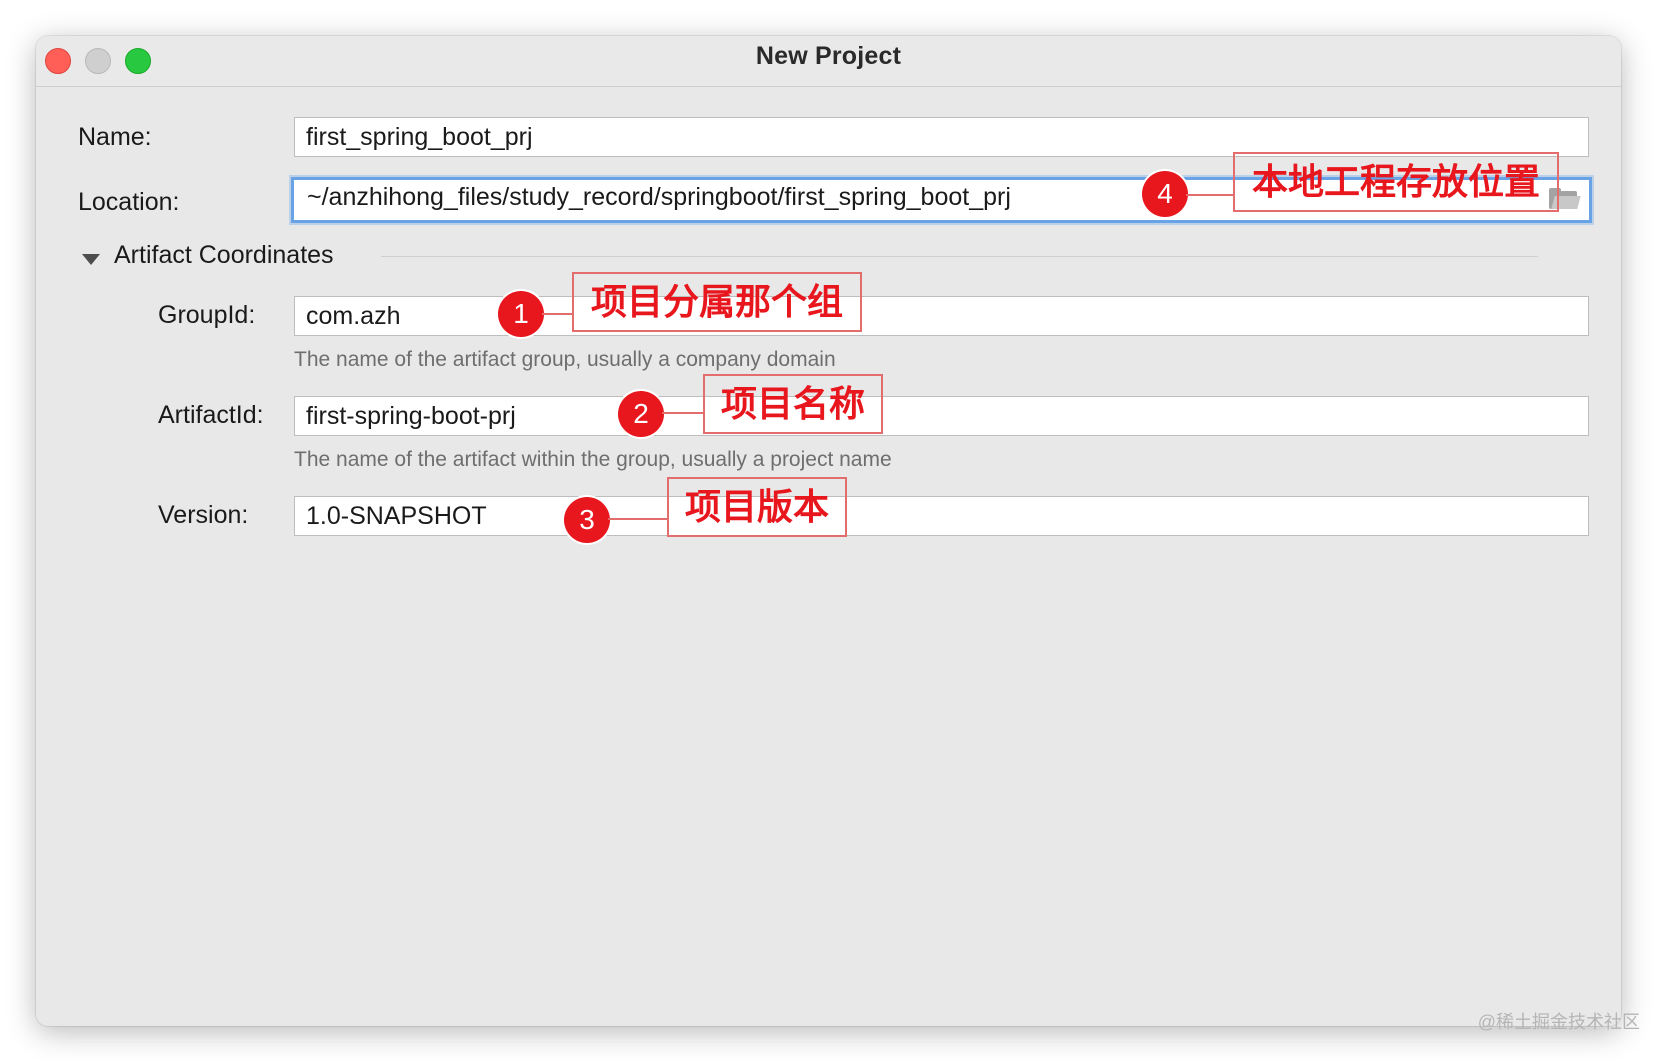 The width and height of the screenshot is (1658, 1062). What do you see at coordinates (587, 520) in the screenshot?
I see `annotation-badge-3: 3` at bounding box center [587, 520].